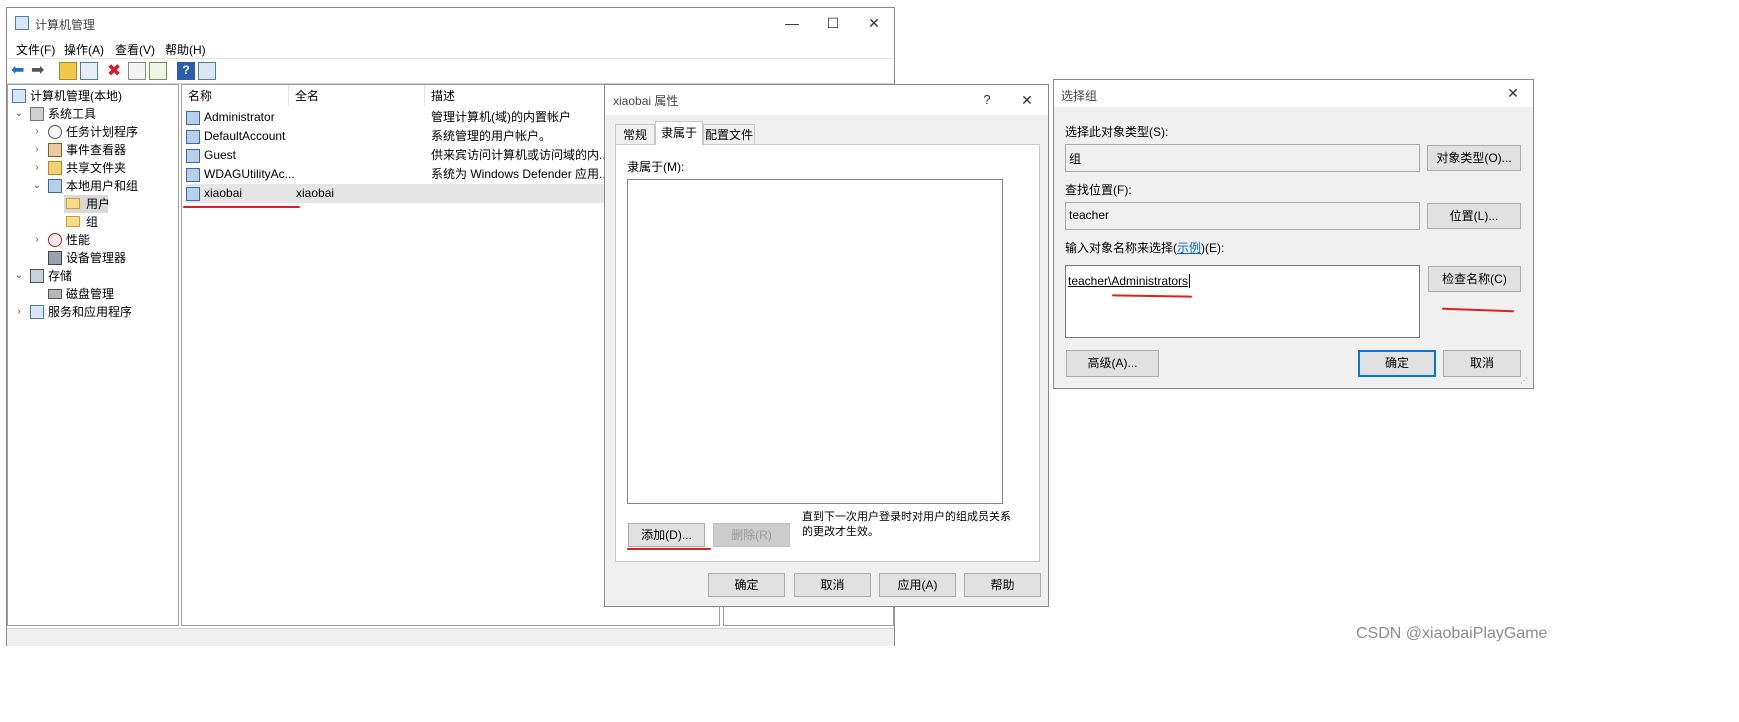 The height and width of the screenshot is (722, 1739). What do you see at coordinates (1525, 381) in the screenshot?
I see `resize-grip-icon: ⋰` at bounding box center [1525, 381].